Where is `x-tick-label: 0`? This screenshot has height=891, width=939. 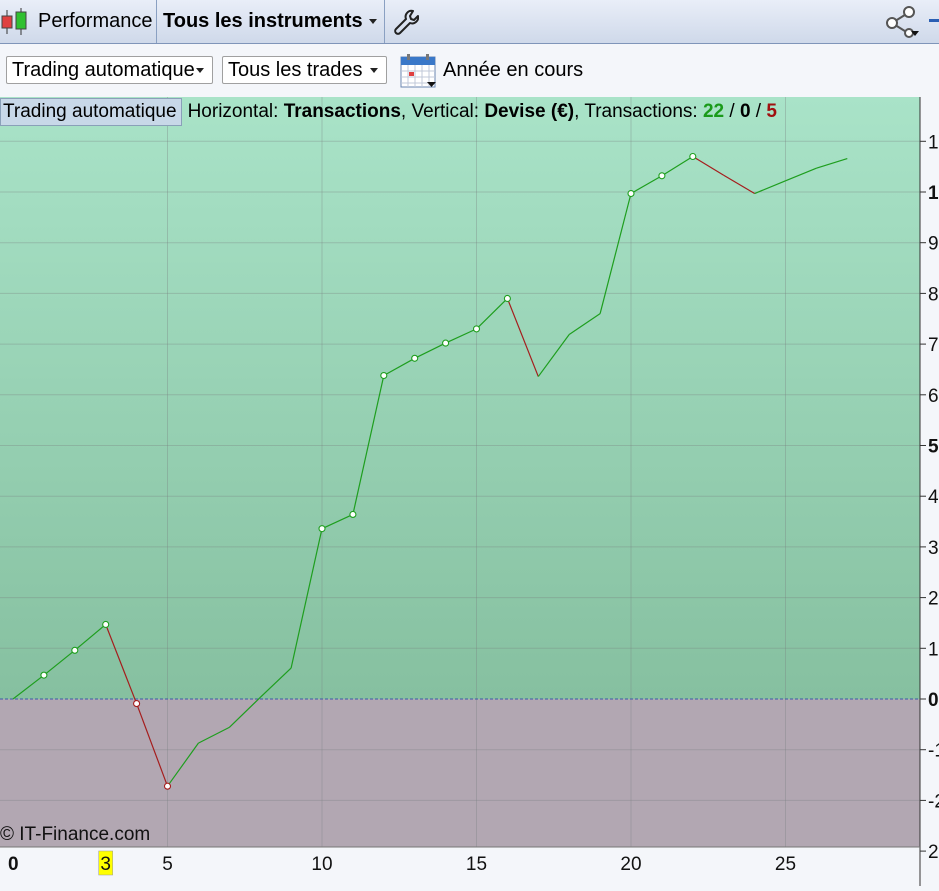
x-tick-label: 0 is located at coordinates (13, 864).